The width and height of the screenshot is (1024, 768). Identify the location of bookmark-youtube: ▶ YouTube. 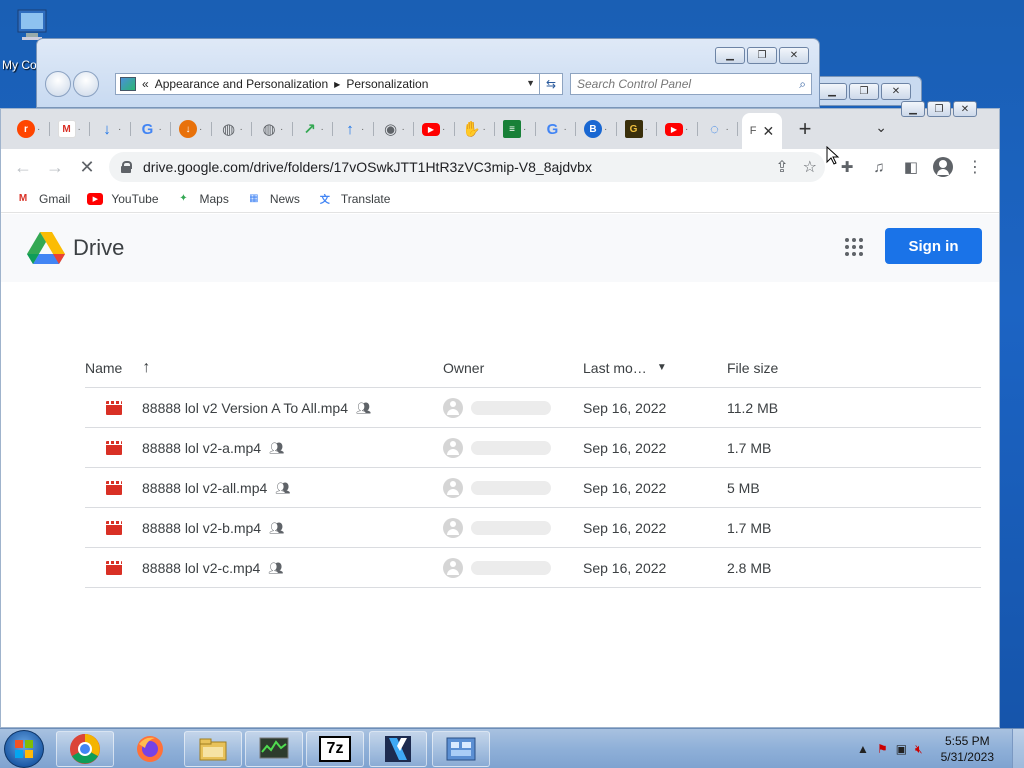
(123, 199).